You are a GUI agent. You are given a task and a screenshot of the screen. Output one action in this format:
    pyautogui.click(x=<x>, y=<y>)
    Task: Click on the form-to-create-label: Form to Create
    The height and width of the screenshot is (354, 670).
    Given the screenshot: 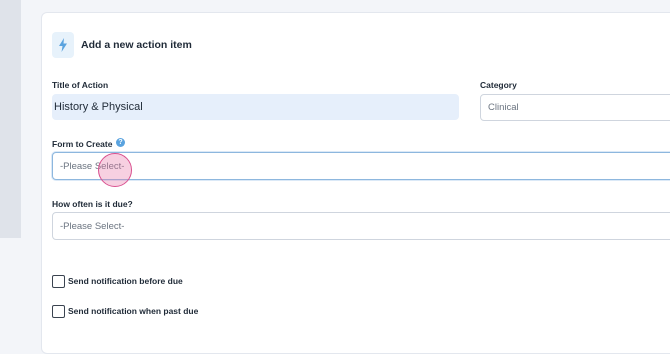 What is the action you would take?
    pyautogui.click(x=82, y=144)
    